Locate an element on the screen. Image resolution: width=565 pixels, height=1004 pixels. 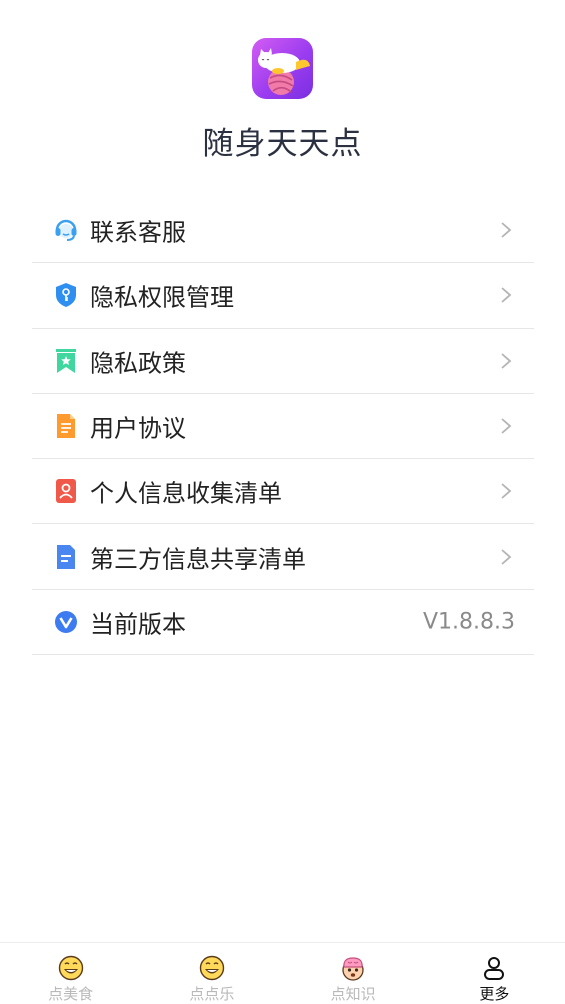
menu-item-privacy-permissions: 隐私权限管理 is located at coordinates (283, 296).